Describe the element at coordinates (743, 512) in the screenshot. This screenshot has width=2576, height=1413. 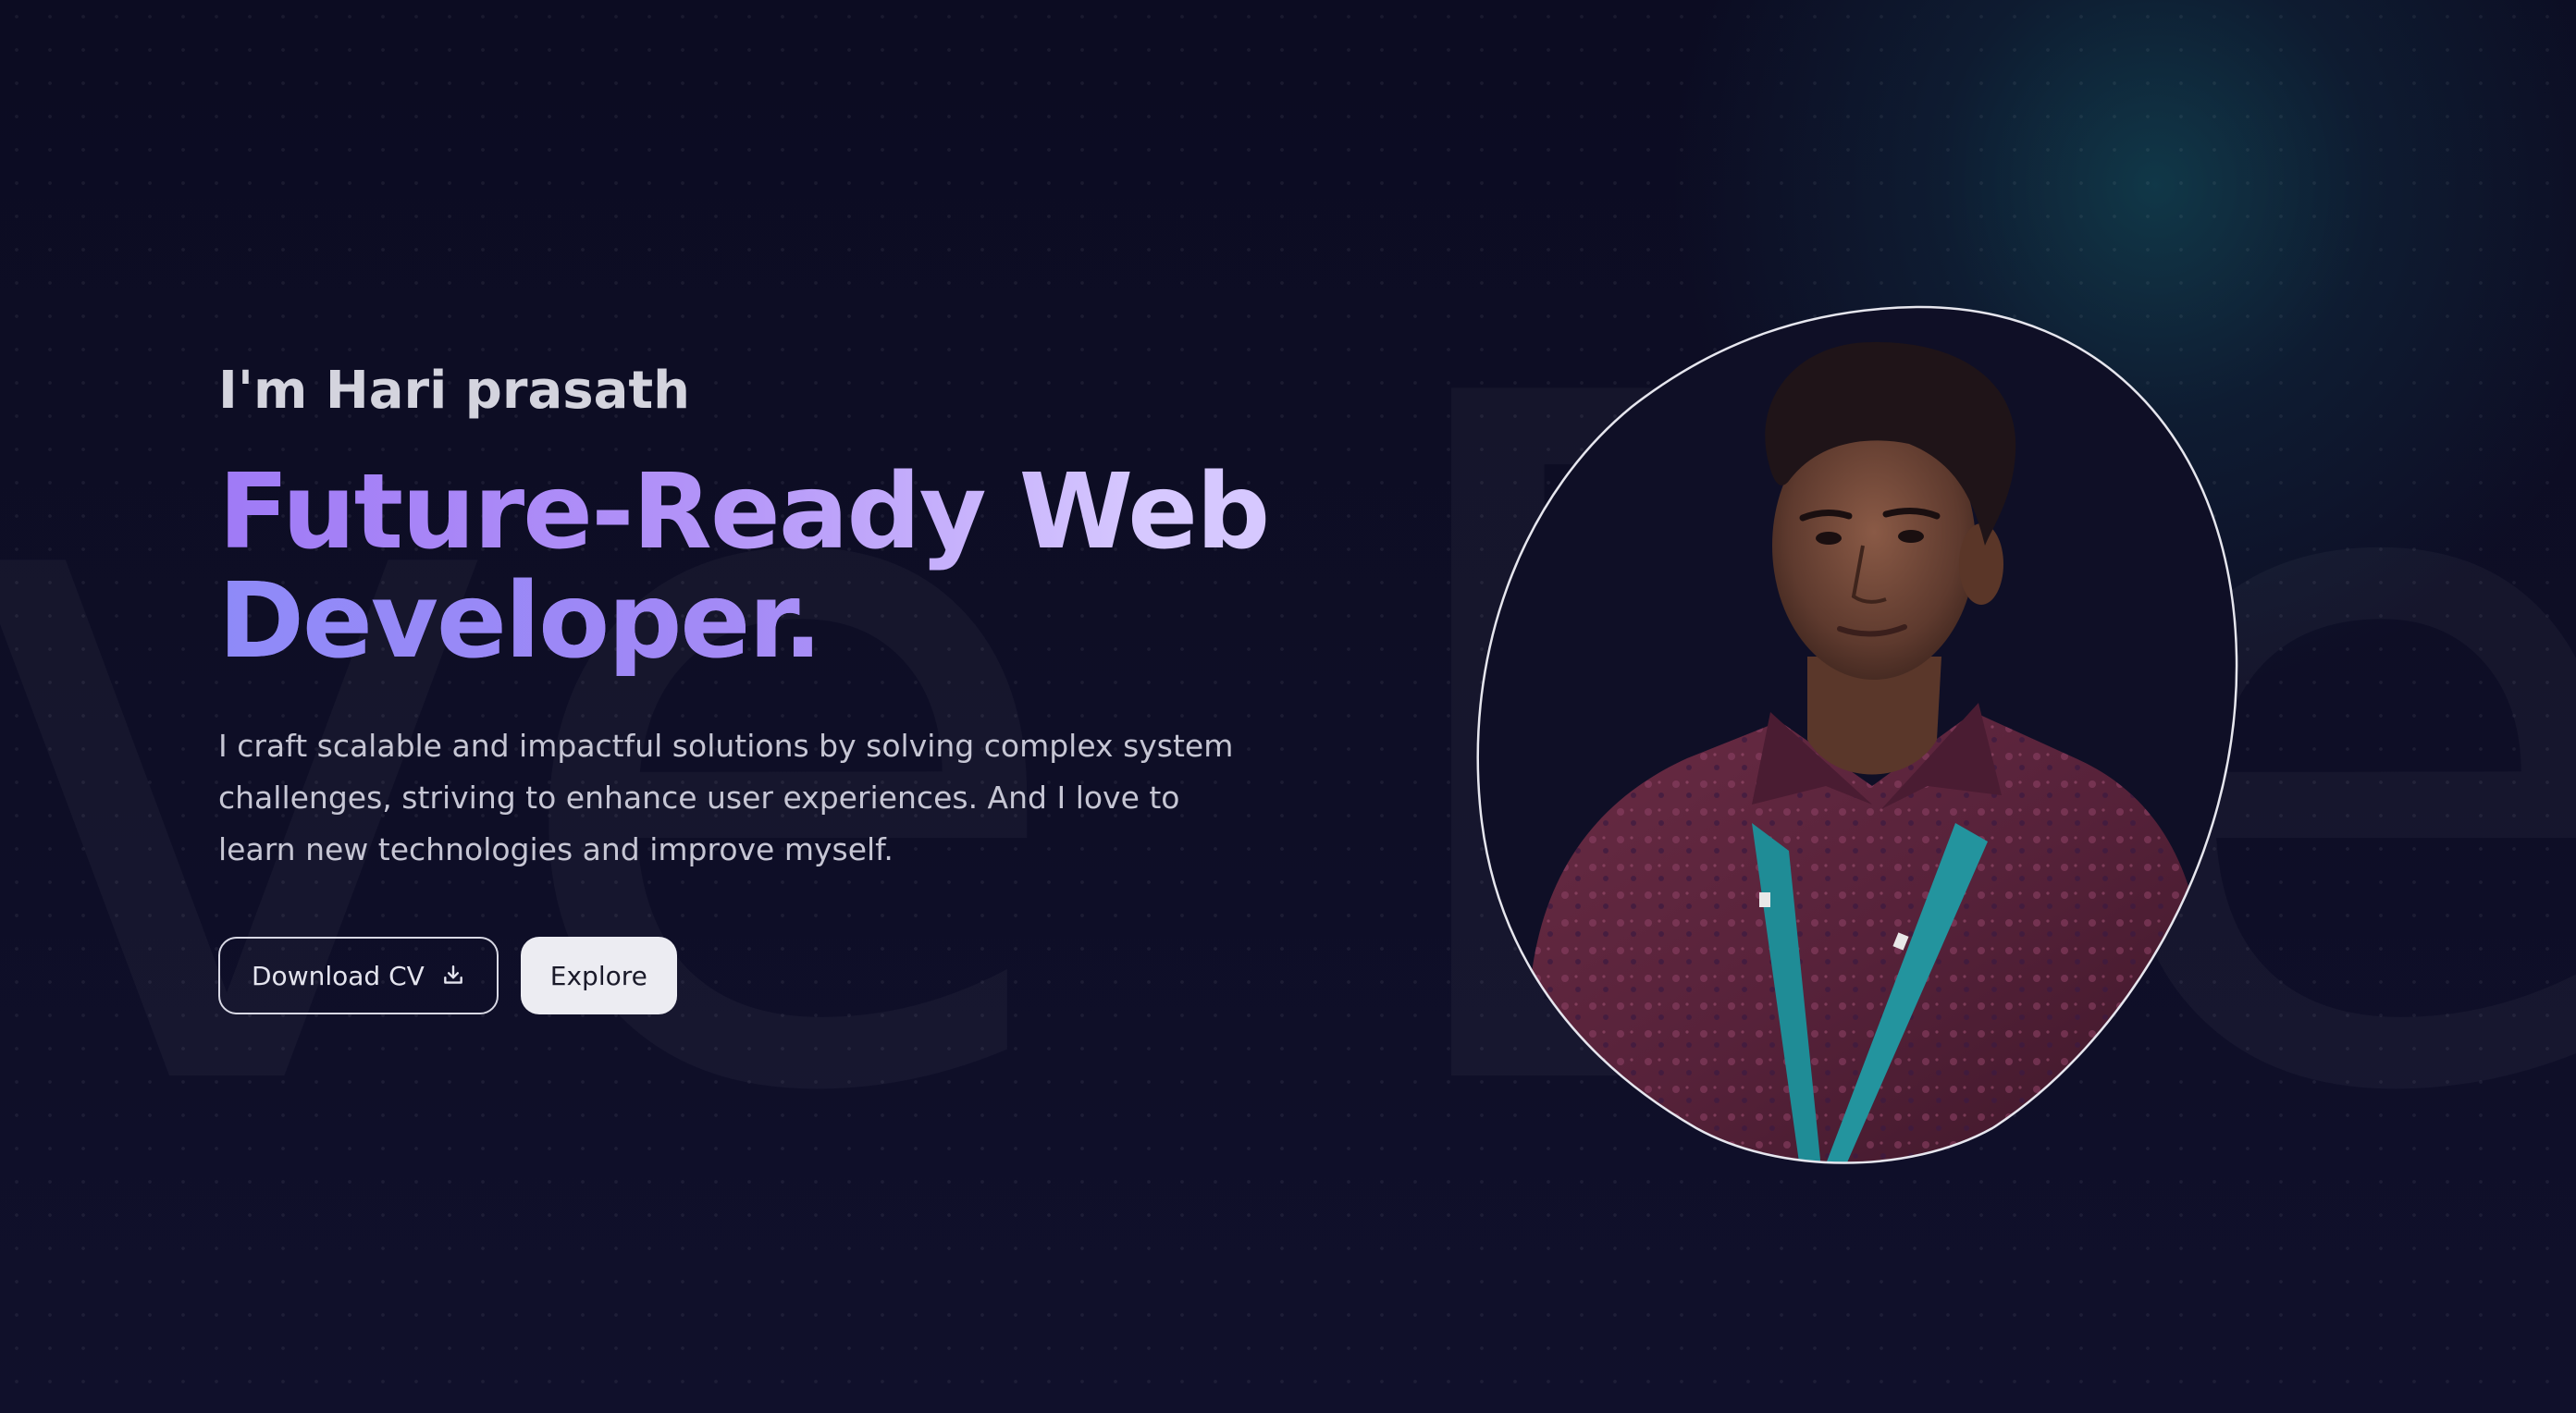
I see `headline-line-1: Future-Ready Web` at that location.